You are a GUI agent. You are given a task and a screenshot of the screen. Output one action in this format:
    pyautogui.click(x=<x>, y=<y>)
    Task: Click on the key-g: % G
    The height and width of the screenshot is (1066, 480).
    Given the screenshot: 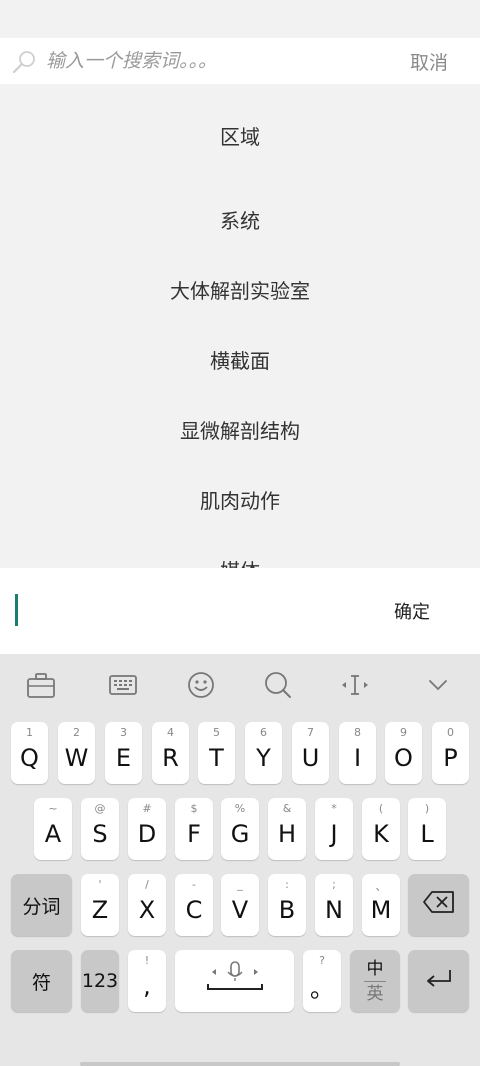 What is the action you would take?
    pyautogui.click(x=240, y=829)
    